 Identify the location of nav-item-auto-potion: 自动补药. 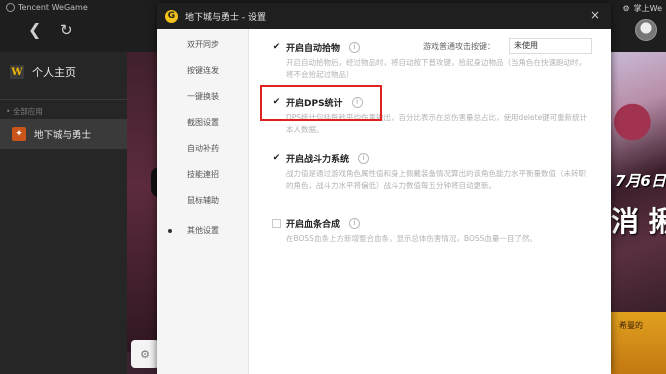
(203, 149).